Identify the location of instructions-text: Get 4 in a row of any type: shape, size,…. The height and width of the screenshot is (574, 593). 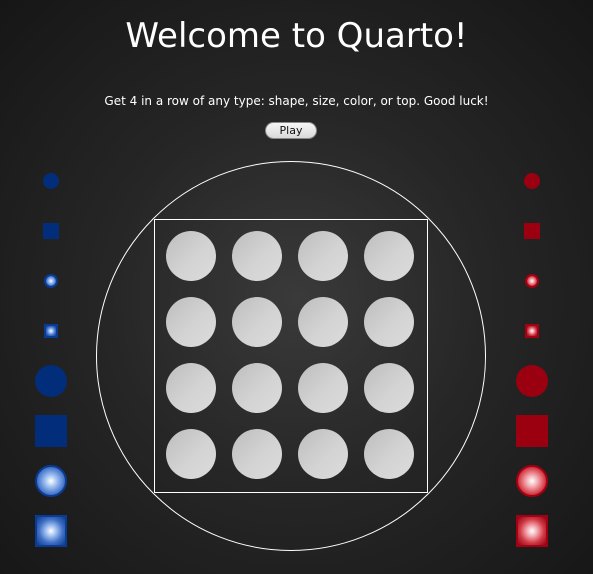
(296, 101).